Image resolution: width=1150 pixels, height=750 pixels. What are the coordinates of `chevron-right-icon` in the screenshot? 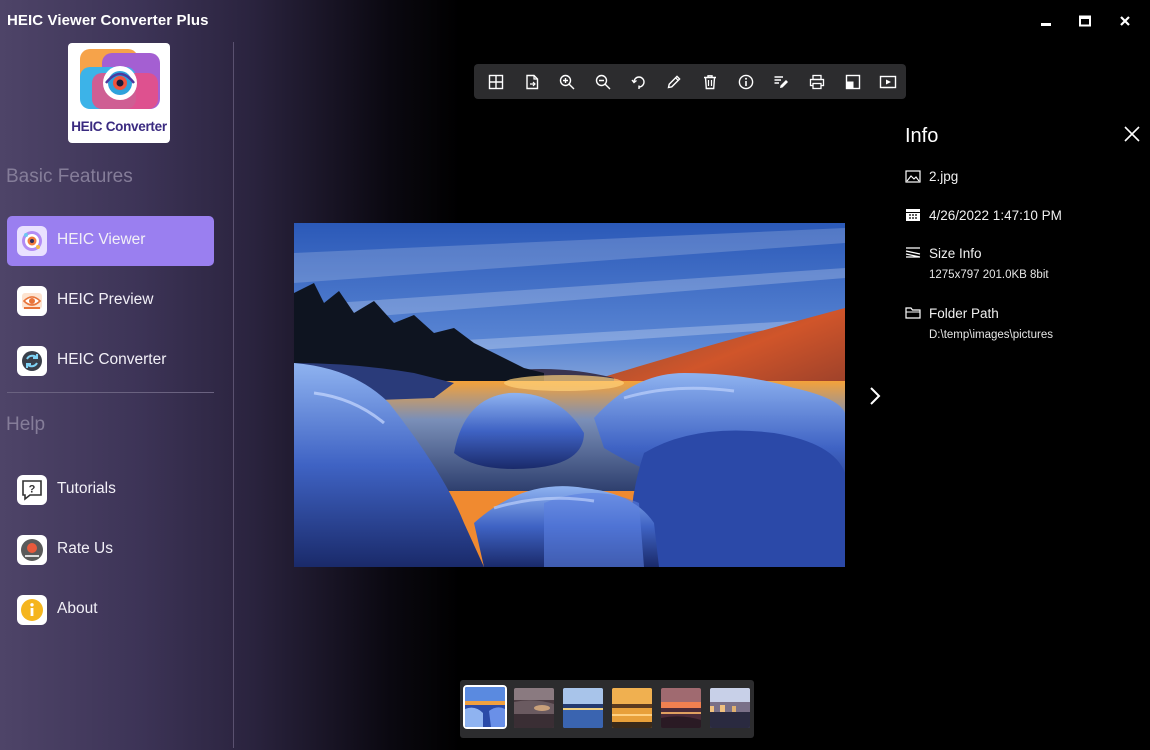 It's located at (875, 396).